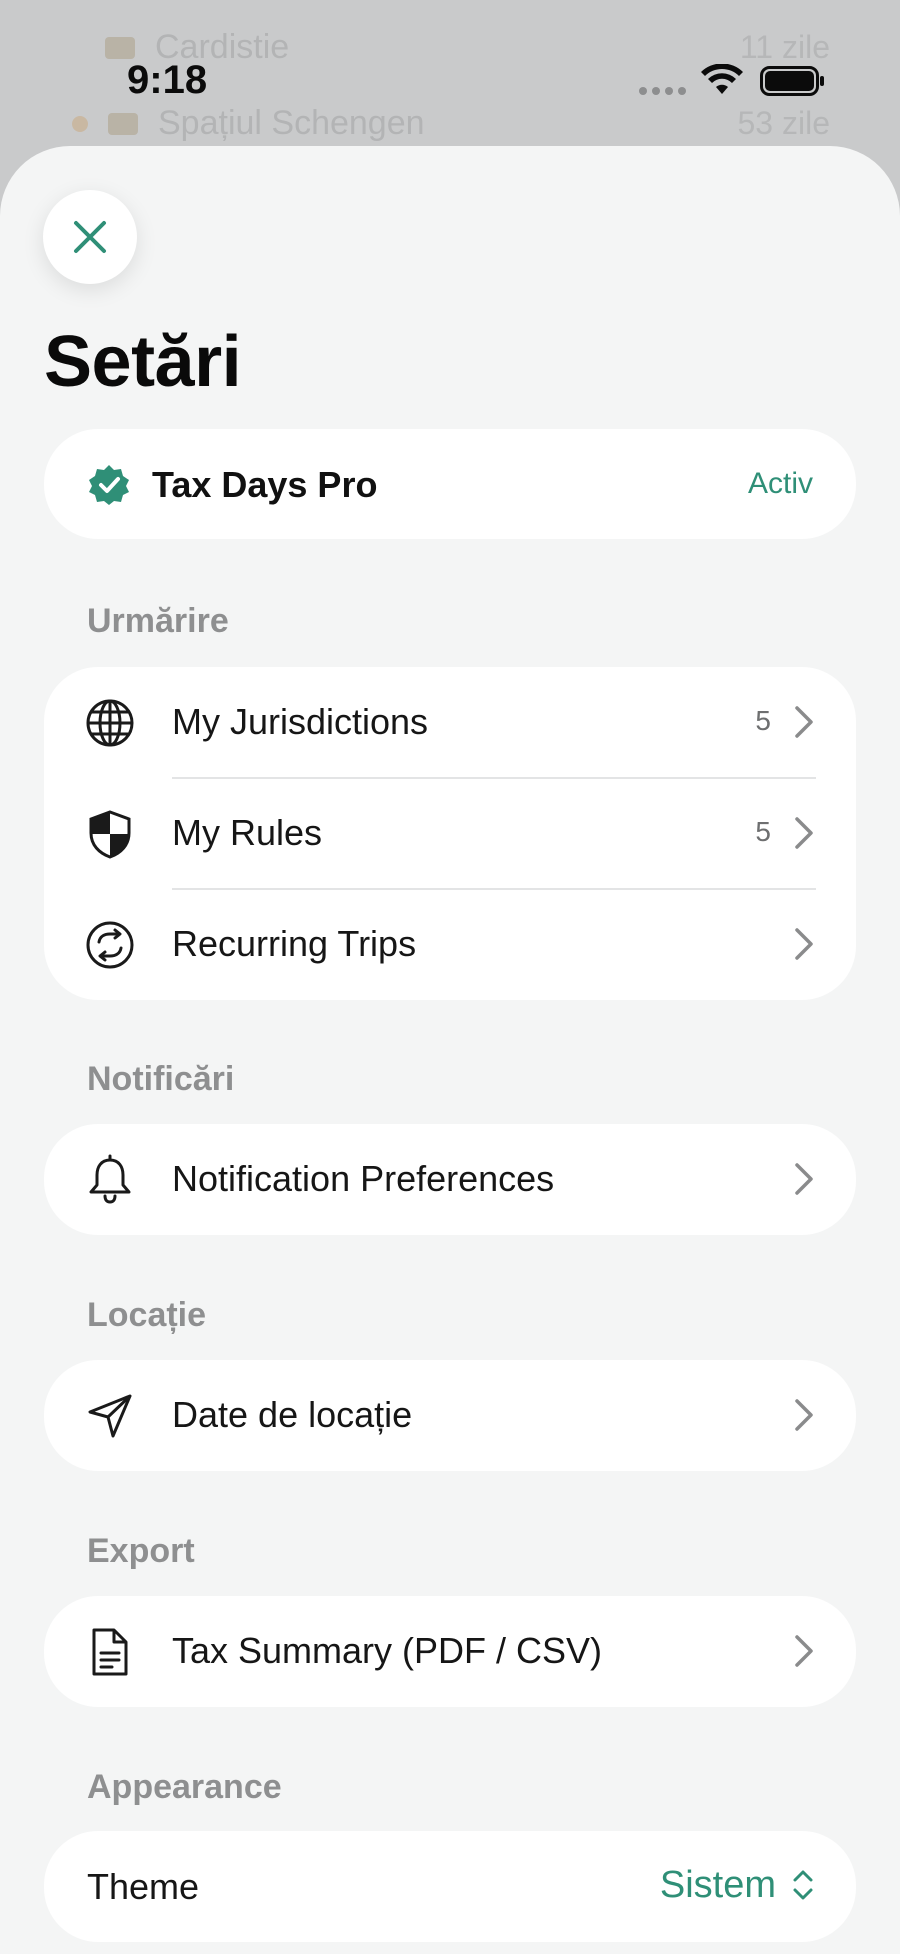  I want to click on row-label: Tax Summary (PDF / CSV), so click(387, 1650).